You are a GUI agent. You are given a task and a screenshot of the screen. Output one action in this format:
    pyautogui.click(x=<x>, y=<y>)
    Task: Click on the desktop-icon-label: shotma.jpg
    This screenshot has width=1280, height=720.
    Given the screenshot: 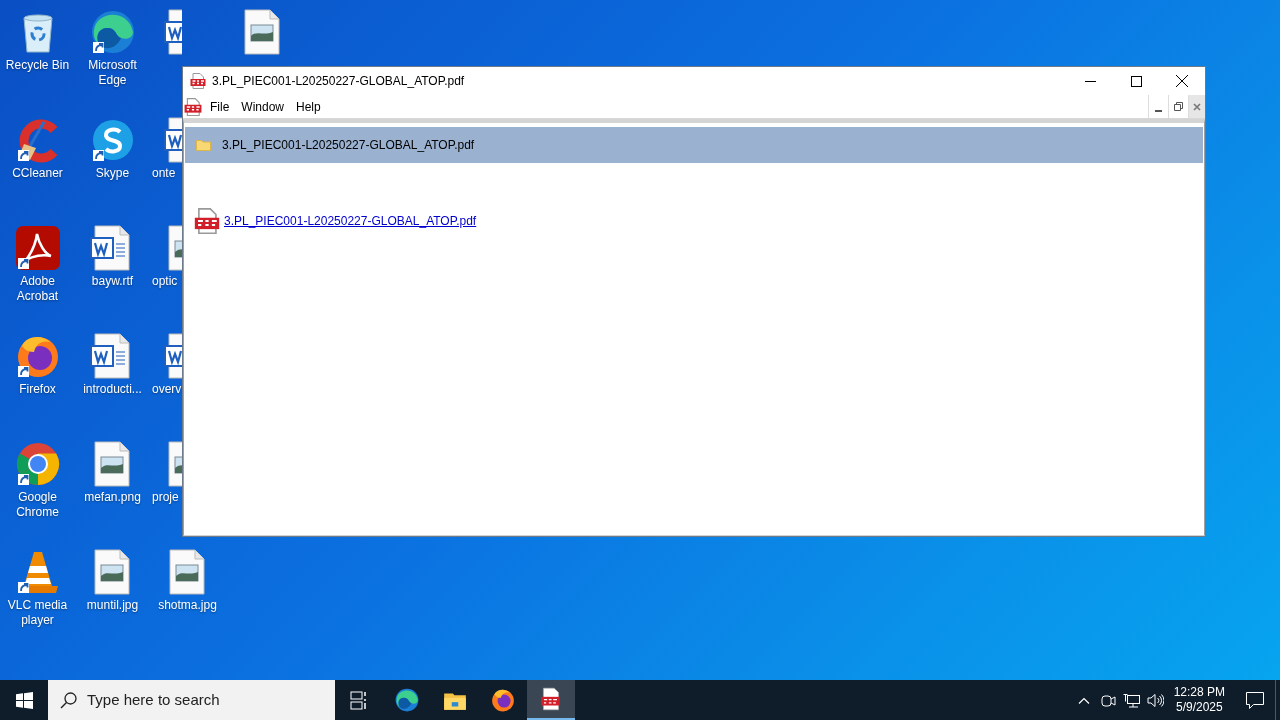 What is the action you would take?
    pyautogui.click(x=187, y=605)
    